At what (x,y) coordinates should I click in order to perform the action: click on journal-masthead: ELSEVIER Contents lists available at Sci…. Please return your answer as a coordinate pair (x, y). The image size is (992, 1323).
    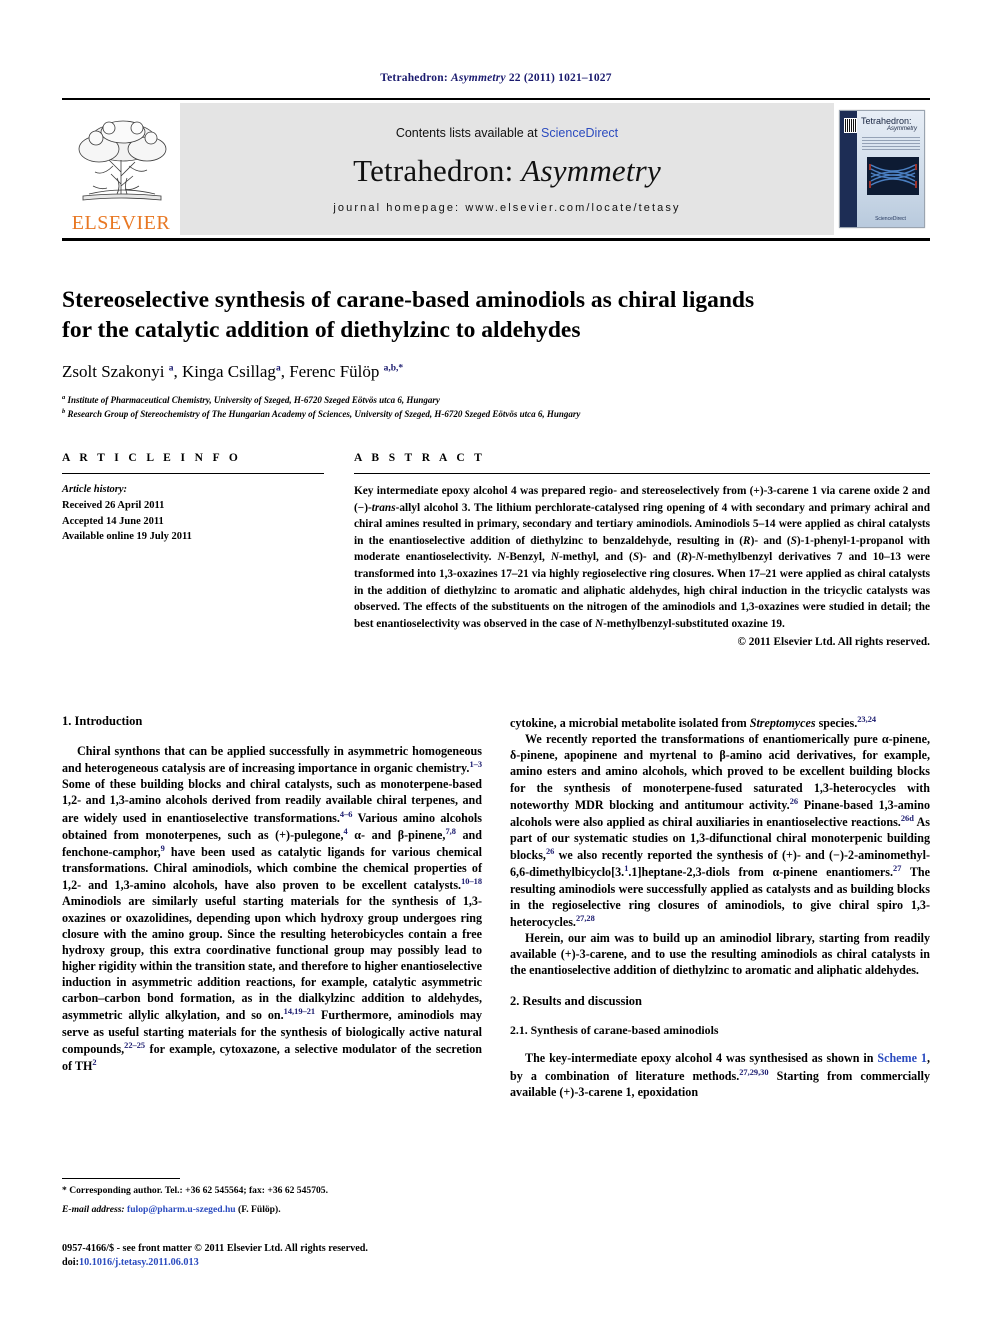
    Looking at the image, I should click on (496, 169).